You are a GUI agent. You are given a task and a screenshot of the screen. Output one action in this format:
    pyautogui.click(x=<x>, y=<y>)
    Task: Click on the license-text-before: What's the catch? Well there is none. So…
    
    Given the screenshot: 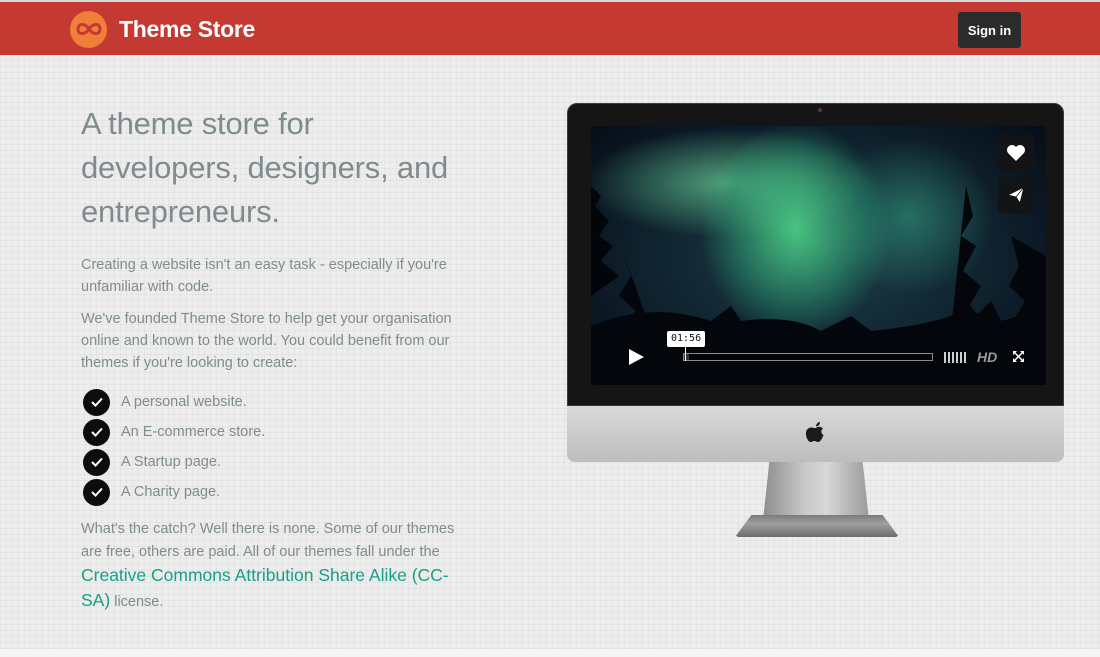 What is the action you would take?
    pyautogui.click(x=268, y=540)
    